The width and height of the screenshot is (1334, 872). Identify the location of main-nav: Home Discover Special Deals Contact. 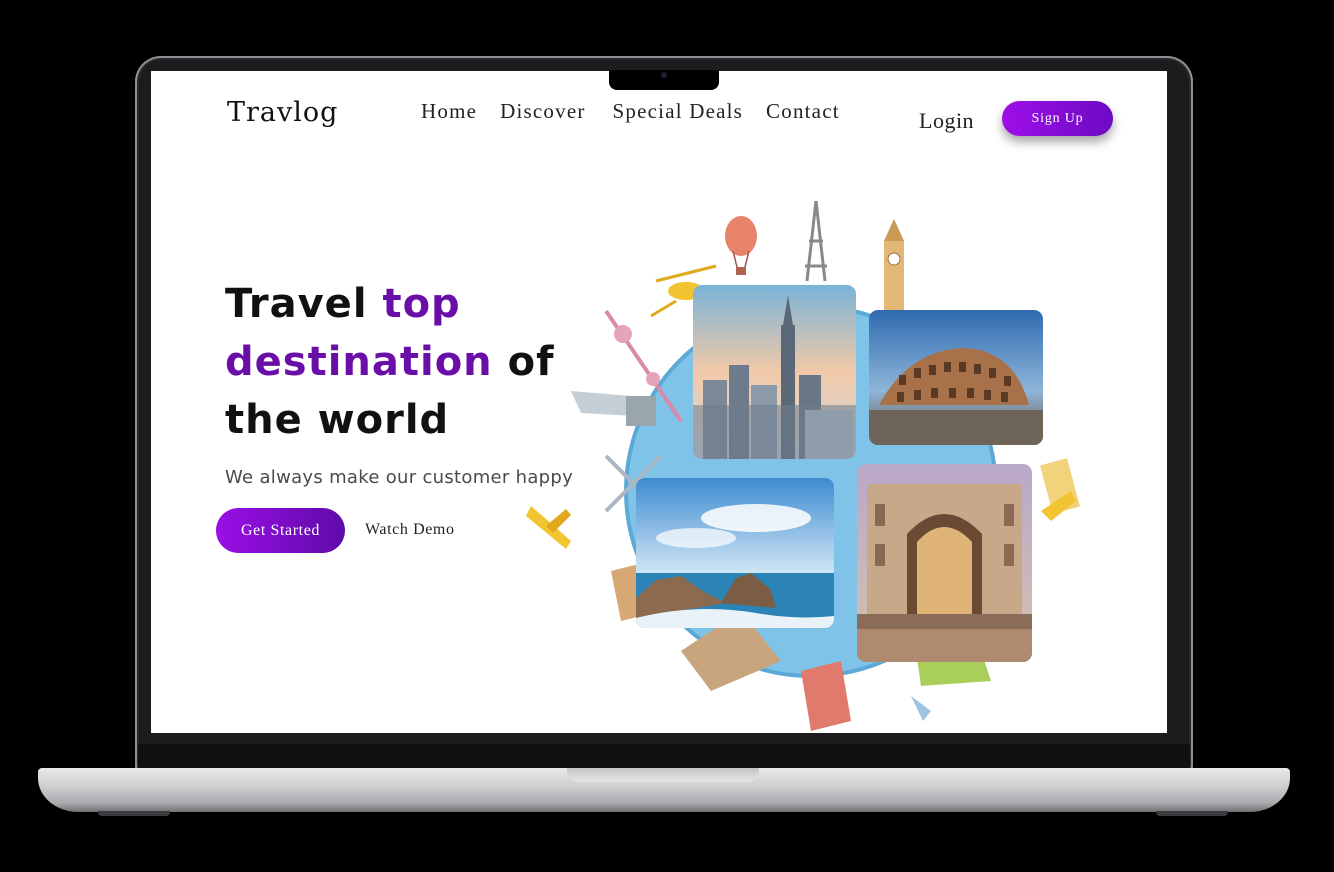
(642, 111).